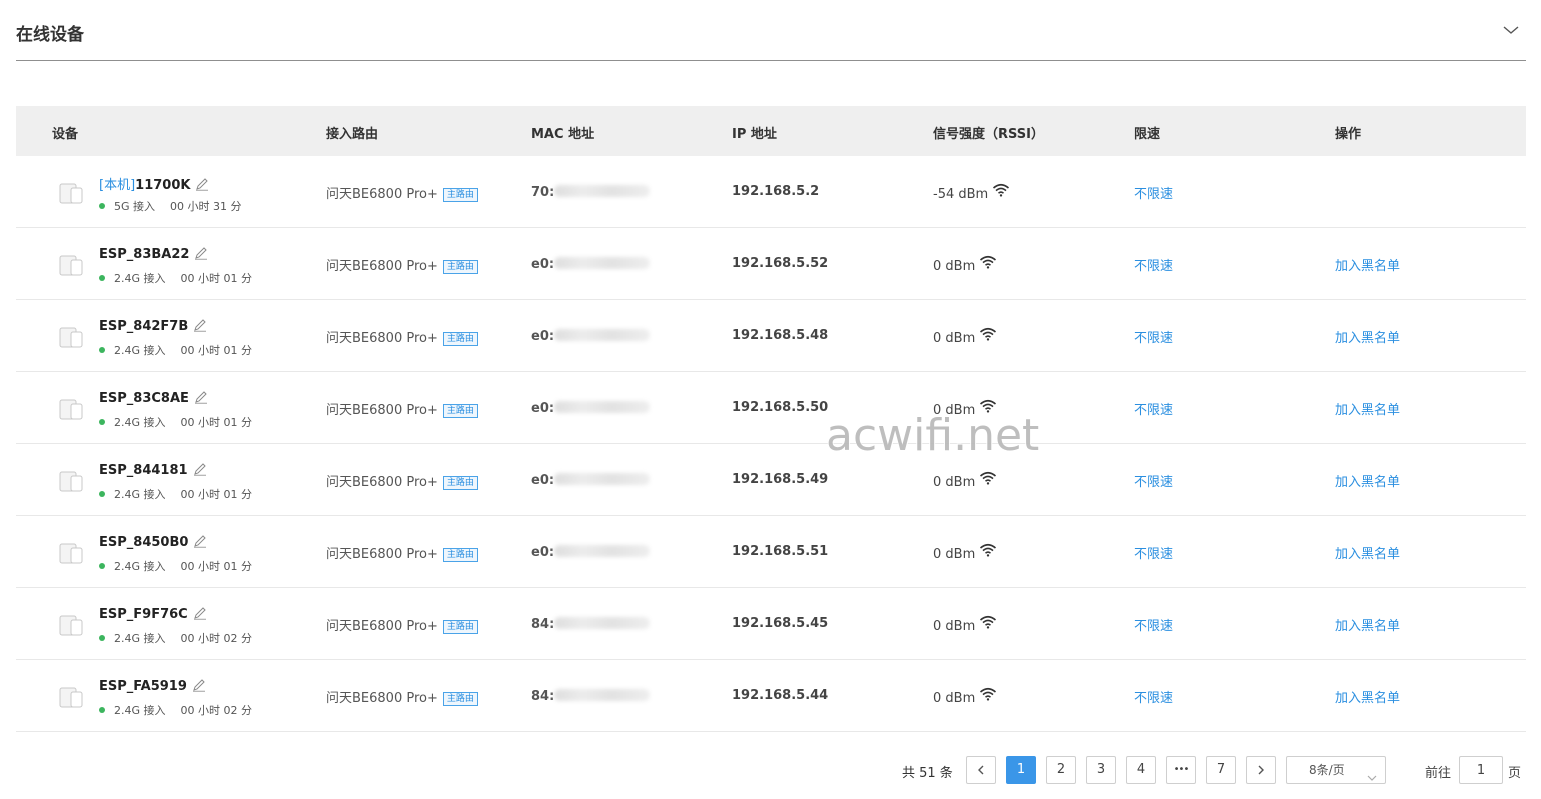 The image size is (1541, 799). What do you see at coordinates (961, 194) in the screenshot?
I see `signal-strength: -54 dBm` at bounding box center [961, 194].